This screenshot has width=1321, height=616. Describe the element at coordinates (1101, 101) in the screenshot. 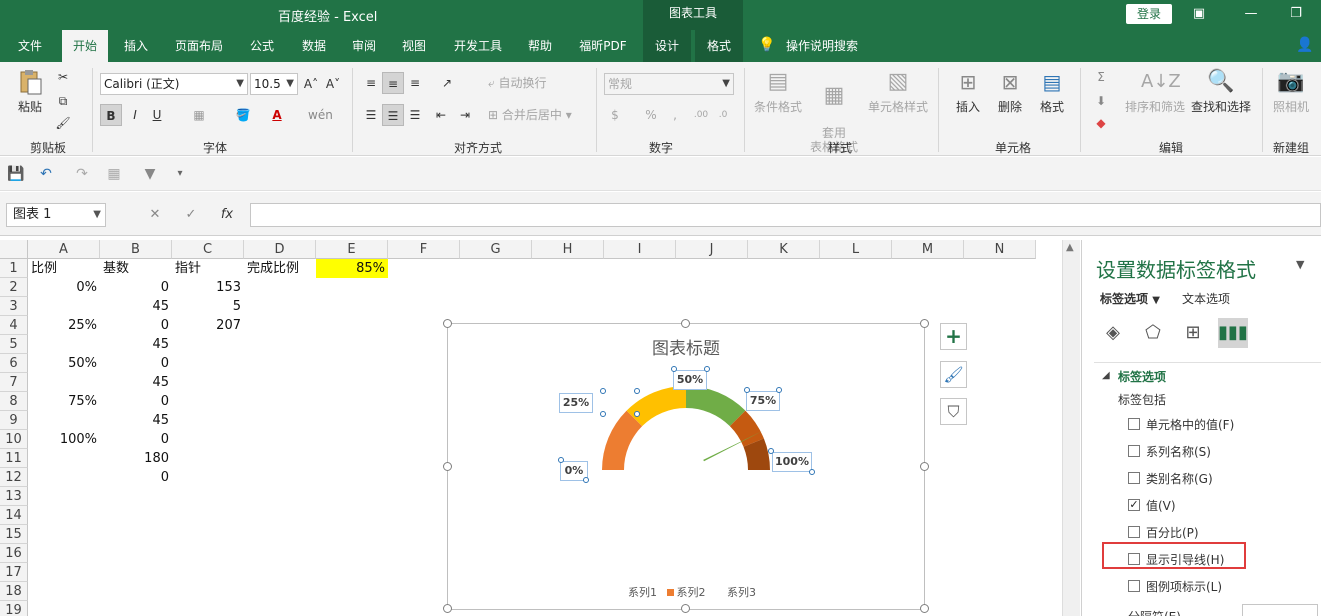

I see `fill-icon: ⬇` at that location.